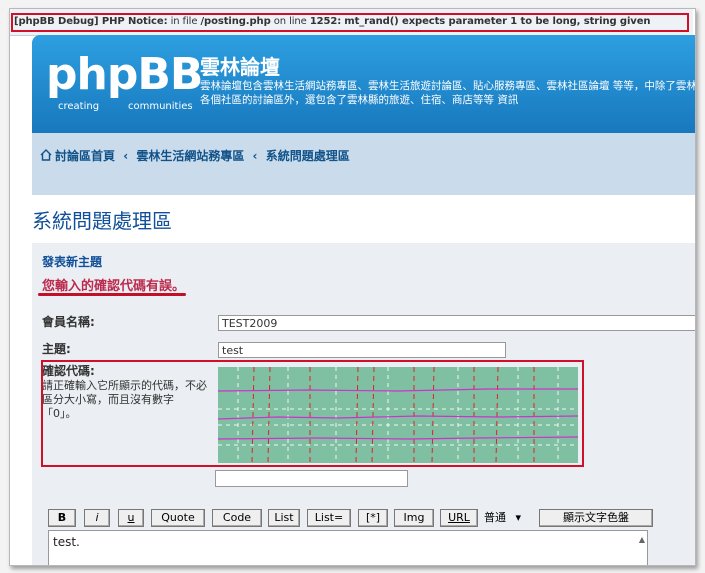  I want to click on navbar: 討論區首頁 ‹ 雲林生活網站務專區 ‹ 系統問題處理區, so click(363, 164).